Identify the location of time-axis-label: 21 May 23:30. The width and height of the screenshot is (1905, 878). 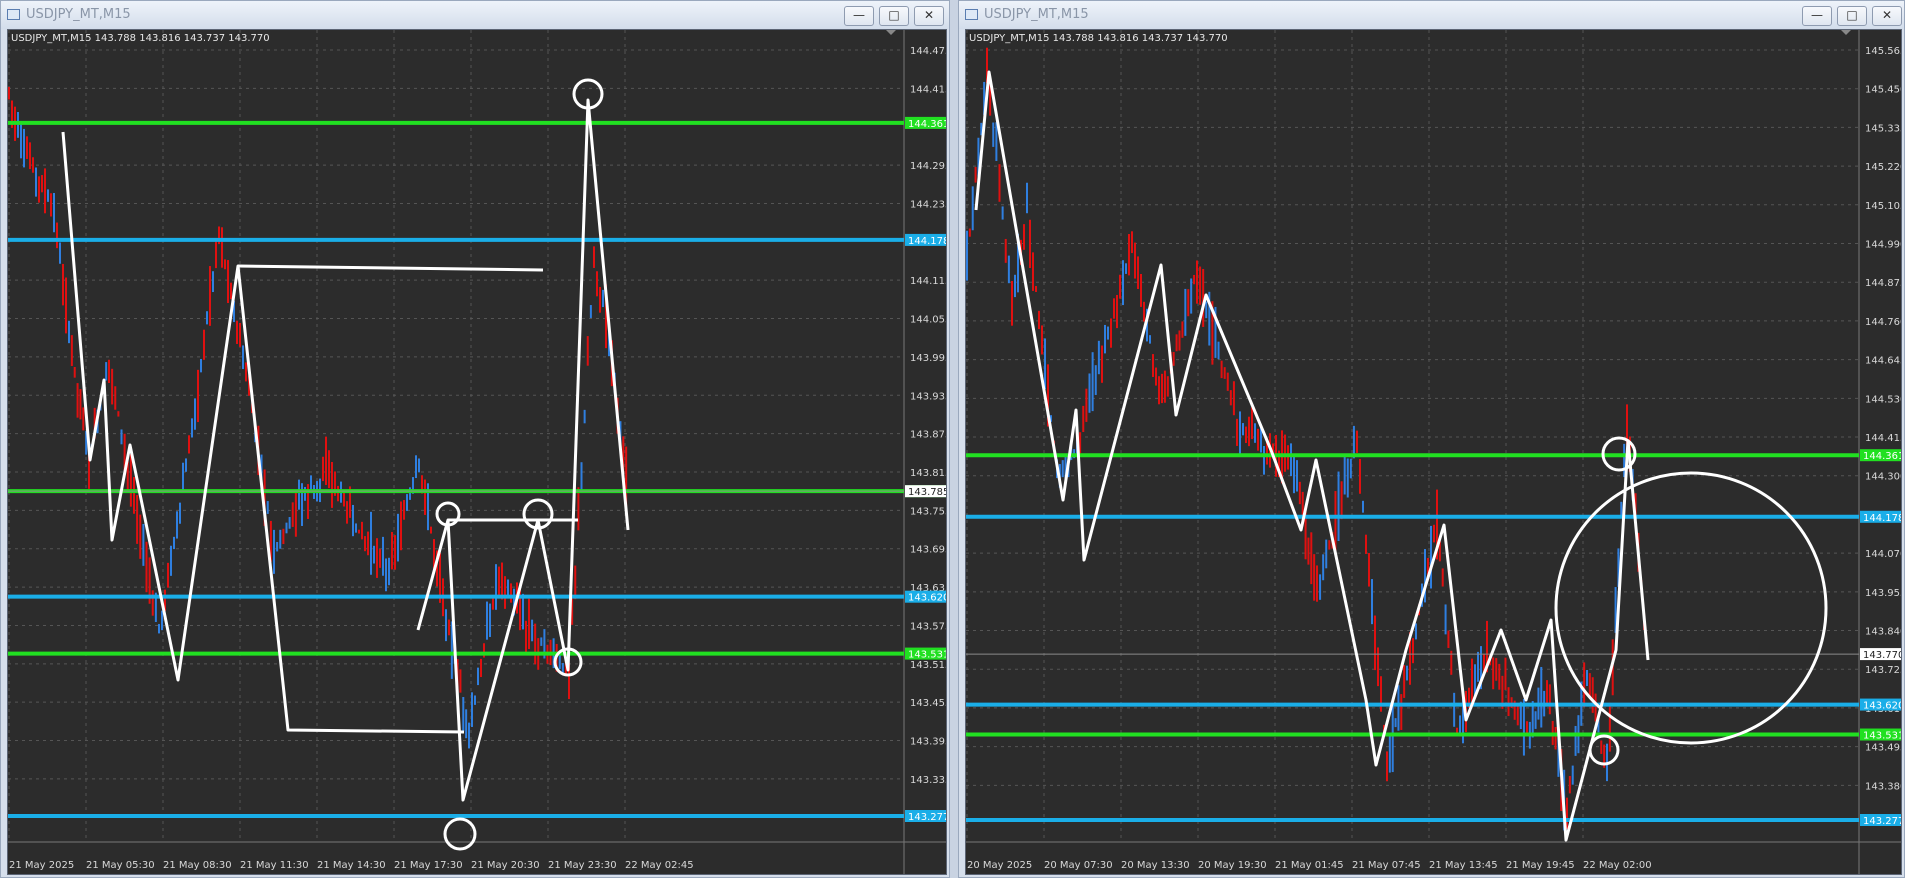
(582, 865).